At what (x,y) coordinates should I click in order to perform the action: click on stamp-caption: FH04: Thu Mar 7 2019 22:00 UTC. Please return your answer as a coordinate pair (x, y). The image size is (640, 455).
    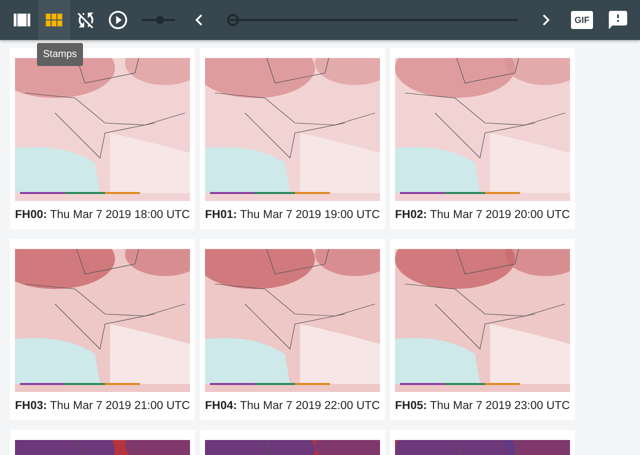
    Looking at the image, I should click on (292, 406).